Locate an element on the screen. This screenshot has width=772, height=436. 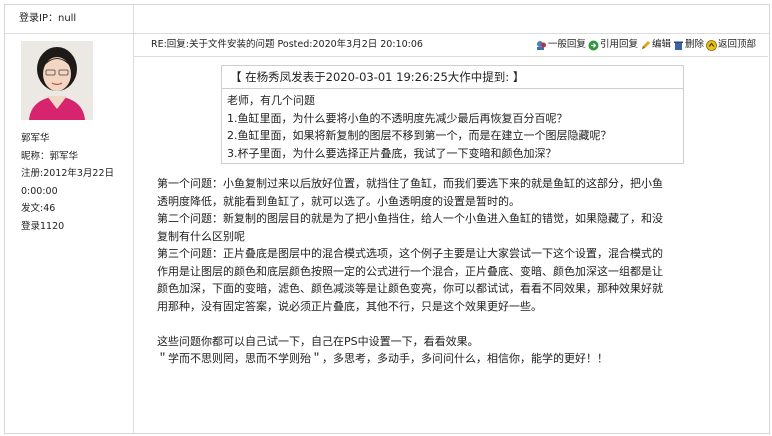
post-actions: 一般回复 引用回复 编辑 删除 返回顶部 is located at coordinates (646, 45).